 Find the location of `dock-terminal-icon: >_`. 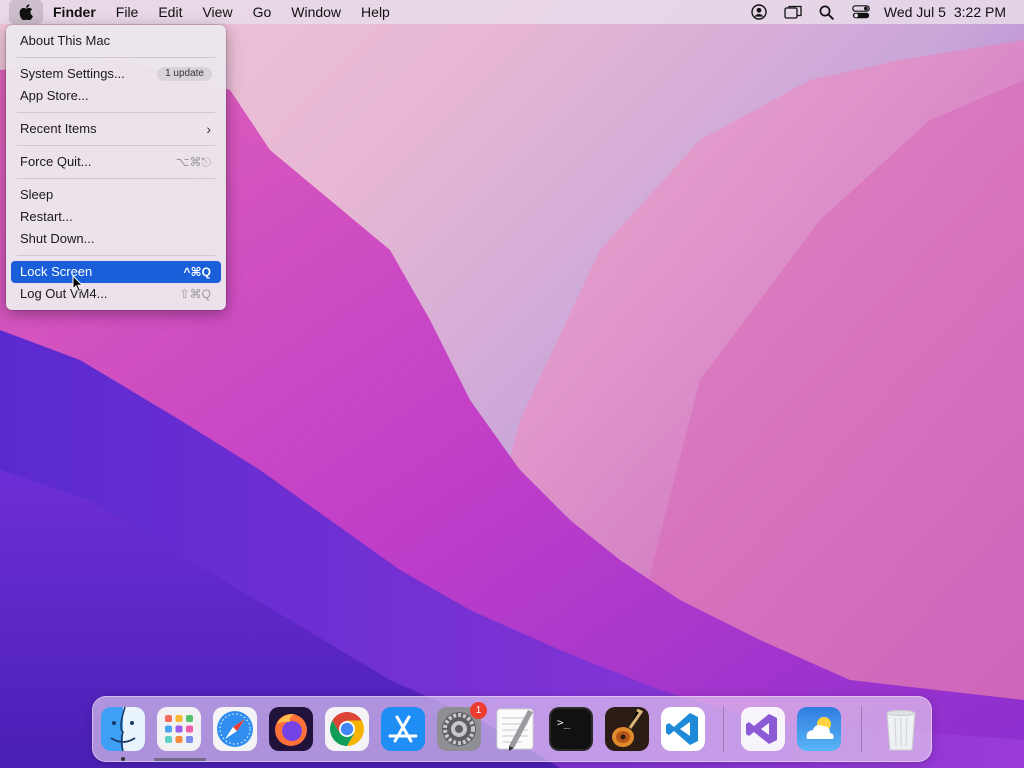

dock-terminal-icon: >_ is located at coordinates (571, 729).